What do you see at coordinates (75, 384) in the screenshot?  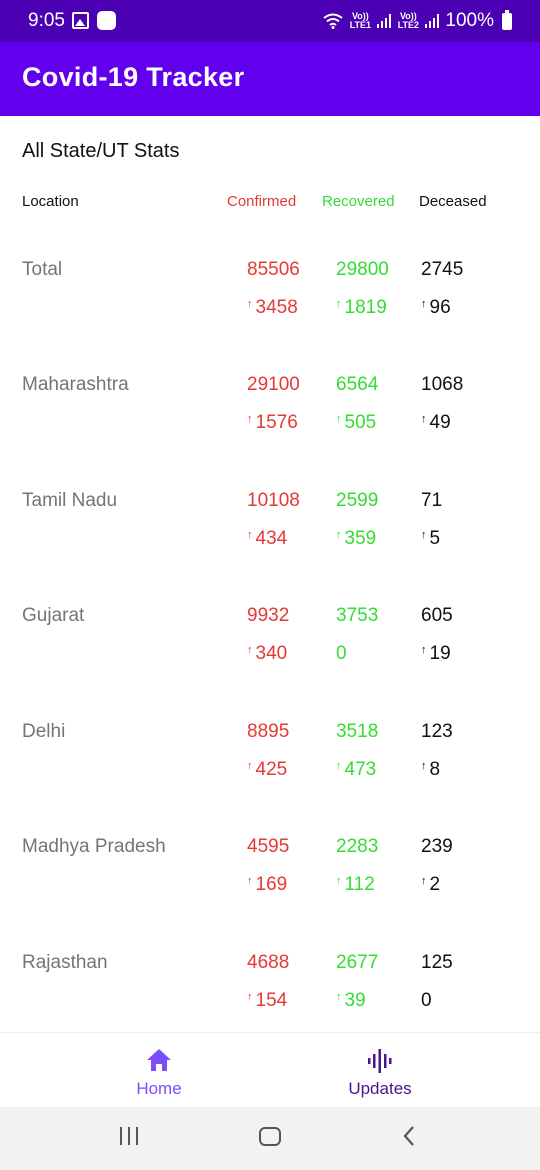 I see `row-location: Maharashtra` at bounding box center [75, 384].